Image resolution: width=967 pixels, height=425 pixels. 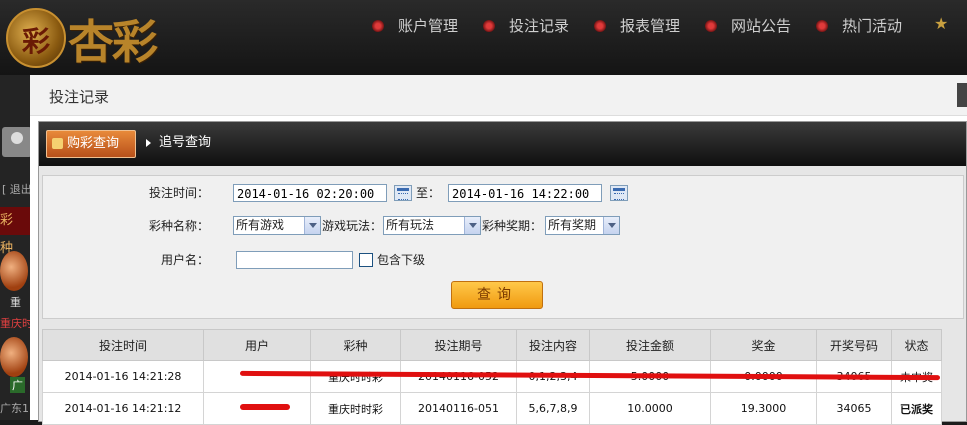 What do you see at coordinates (15, 231) in the screenshot?
I see `sidebar-section-title: 彩 种` at bounding box center [15, 231].